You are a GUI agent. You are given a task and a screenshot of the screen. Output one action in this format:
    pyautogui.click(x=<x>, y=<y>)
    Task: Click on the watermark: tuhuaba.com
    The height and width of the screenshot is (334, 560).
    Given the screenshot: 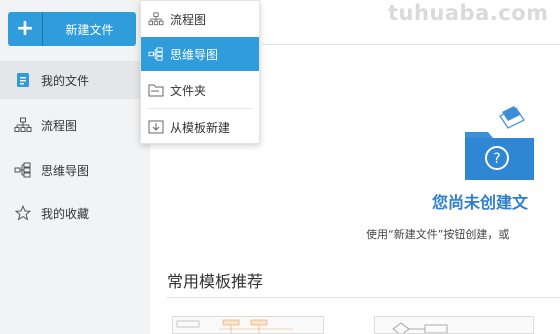 What is the action you would take?
    pyautogui.click(x=468, y=13)
    